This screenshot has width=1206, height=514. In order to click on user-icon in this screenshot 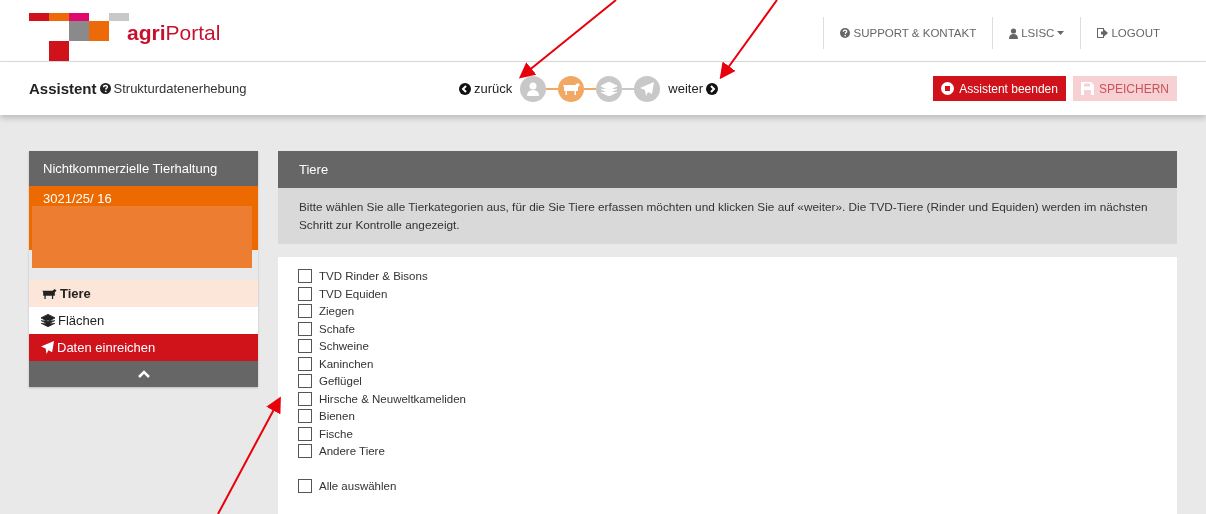, I will do `click(1014, 33)`.